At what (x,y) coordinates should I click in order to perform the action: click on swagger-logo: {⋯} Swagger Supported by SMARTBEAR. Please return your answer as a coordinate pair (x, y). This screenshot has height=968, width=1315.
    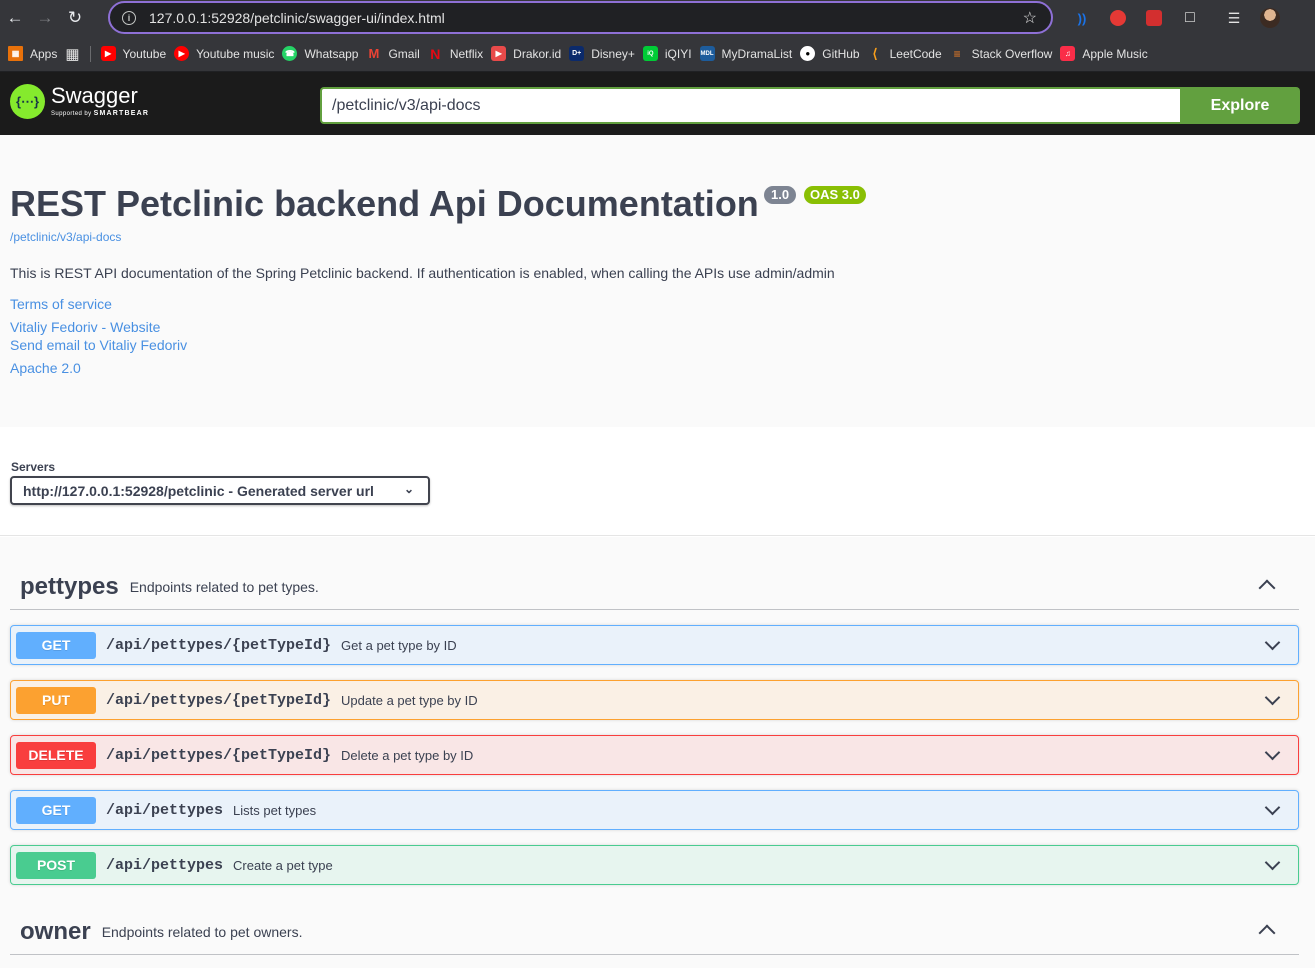
    Looking at the image, I should click on (79, 101).